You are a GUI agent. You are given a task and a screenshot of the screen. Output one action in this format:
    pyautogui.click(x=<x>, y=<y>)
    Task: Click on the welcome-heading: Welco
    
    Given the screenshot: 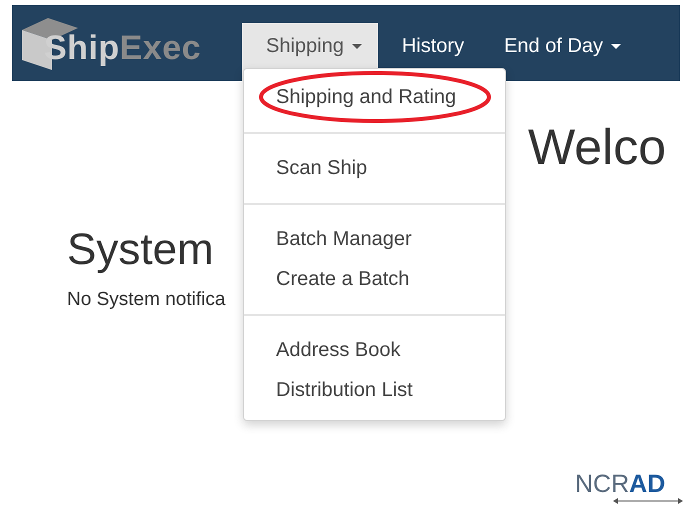 What is the action you would take?
    pyautogui.click(x=597, y=147)
    